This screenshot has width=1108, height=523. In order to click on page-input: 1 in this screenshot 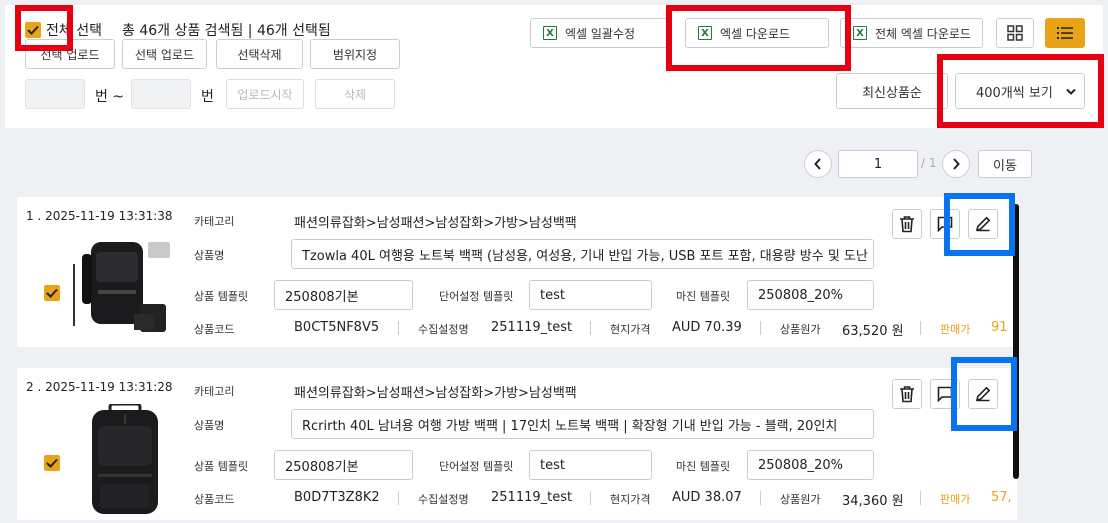, I will do `click(878, 164)`.